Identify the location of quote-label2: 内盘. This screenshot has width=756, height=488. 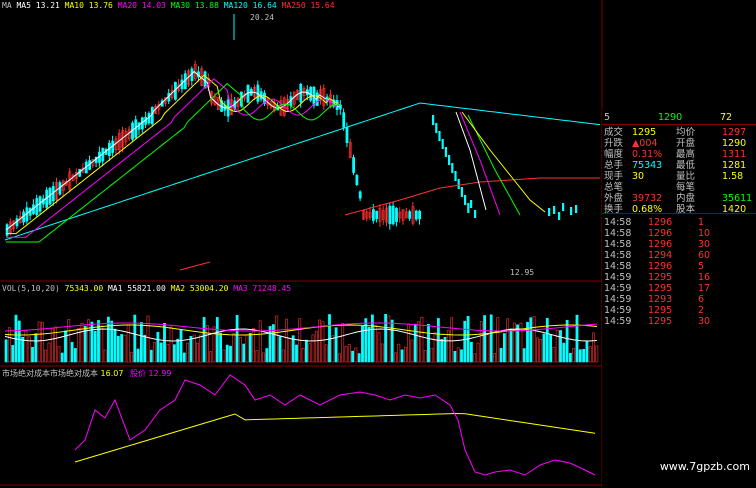
(686, 198).